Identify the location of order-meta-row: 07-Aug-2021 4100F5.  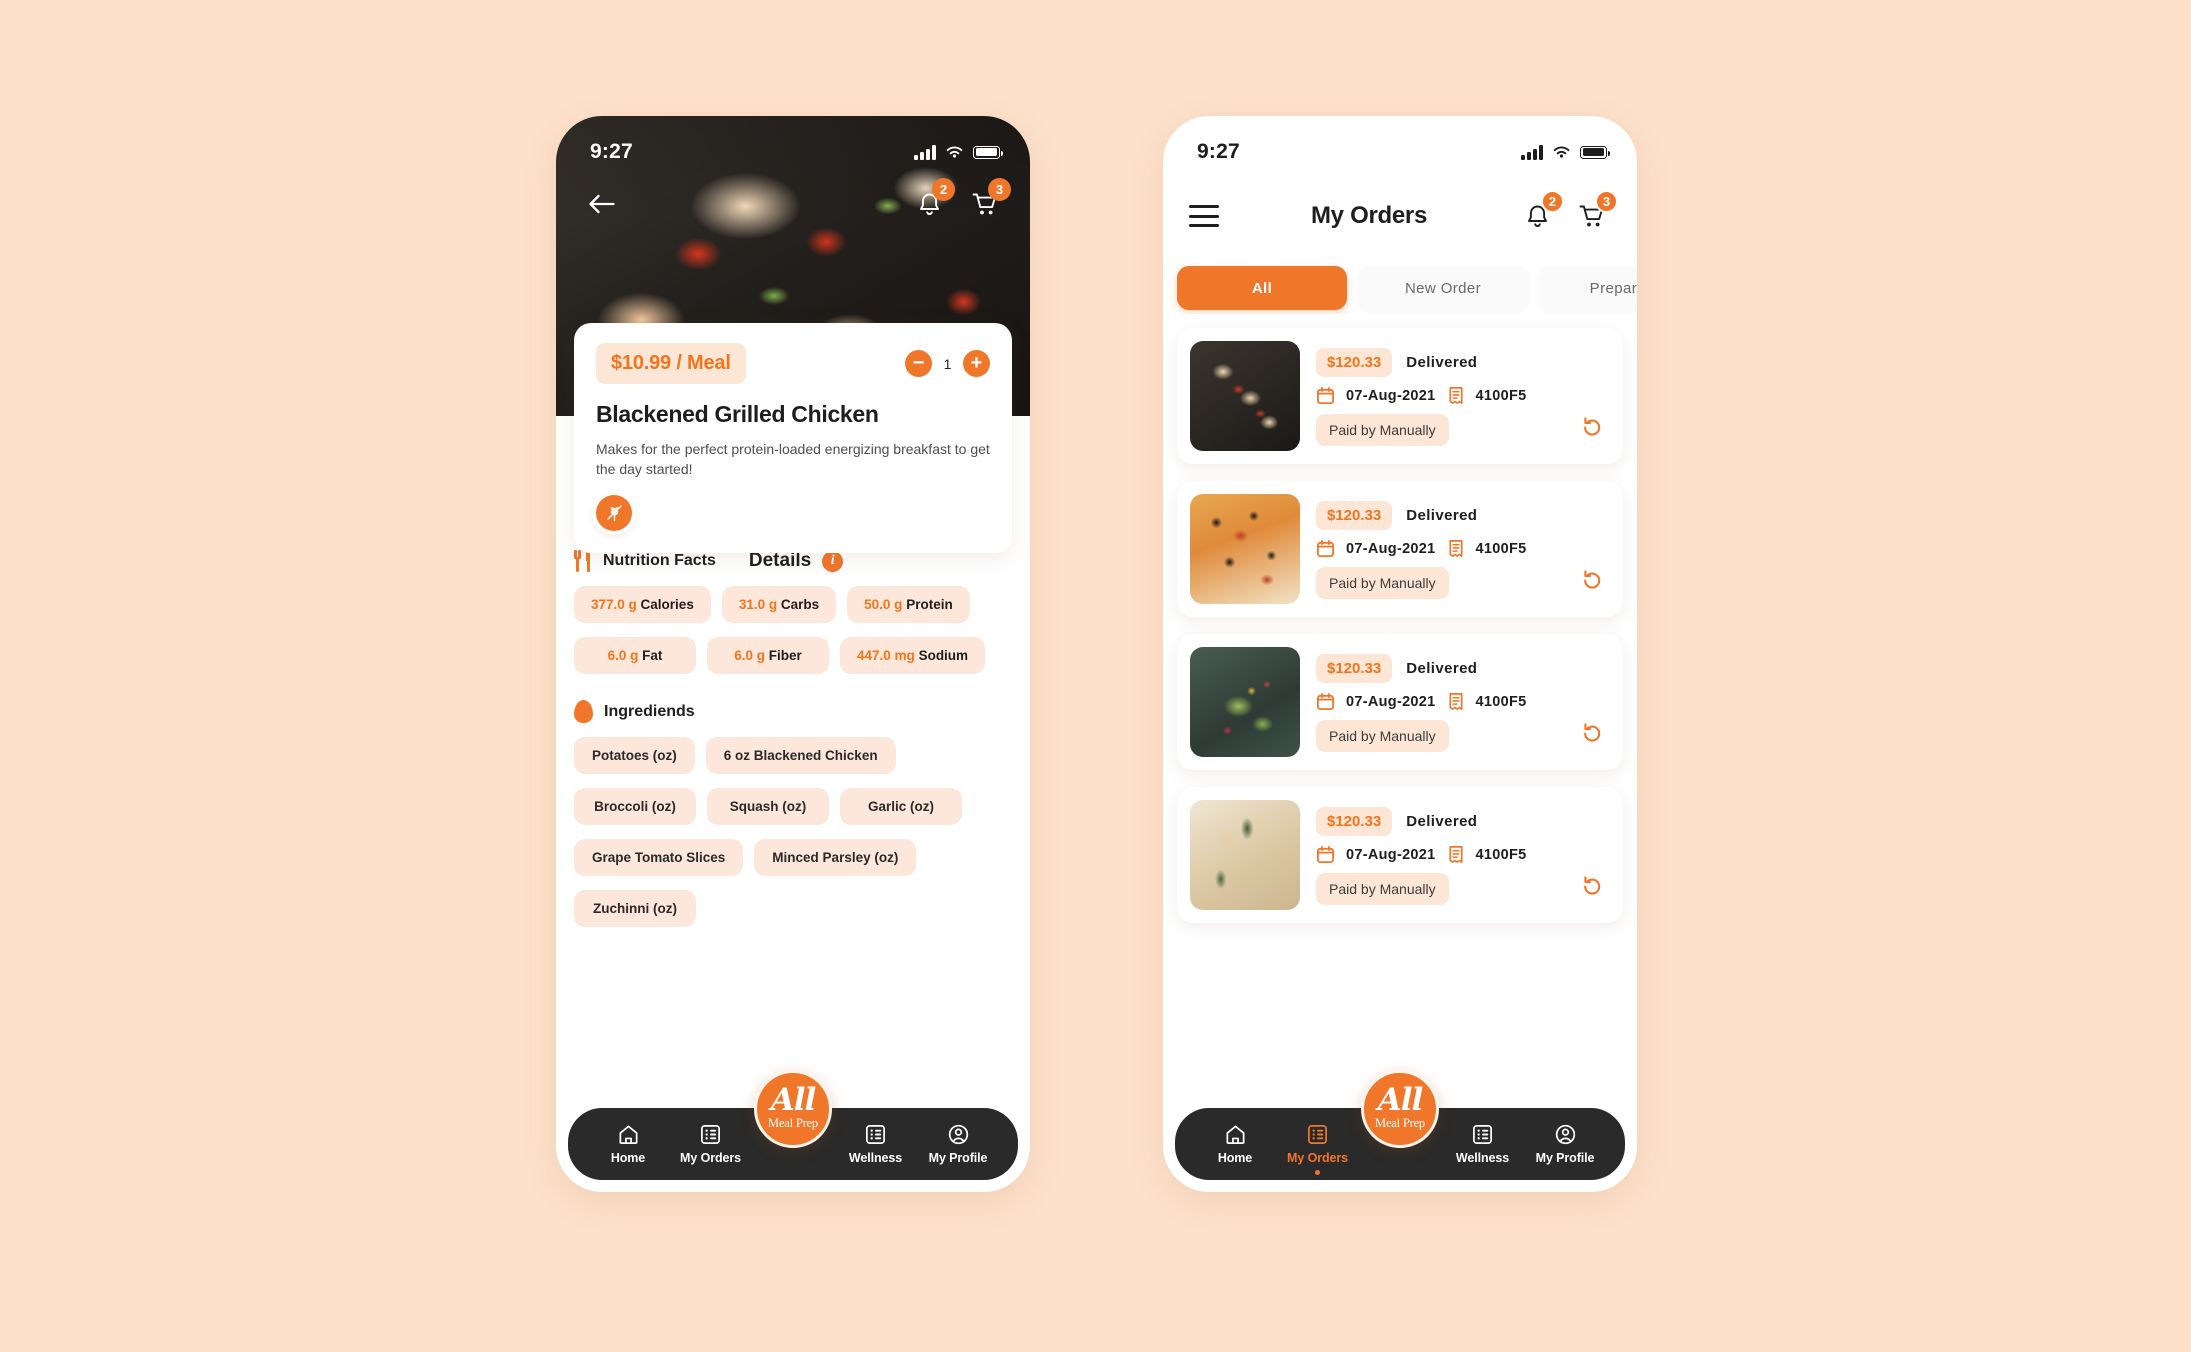
(1463, 395).